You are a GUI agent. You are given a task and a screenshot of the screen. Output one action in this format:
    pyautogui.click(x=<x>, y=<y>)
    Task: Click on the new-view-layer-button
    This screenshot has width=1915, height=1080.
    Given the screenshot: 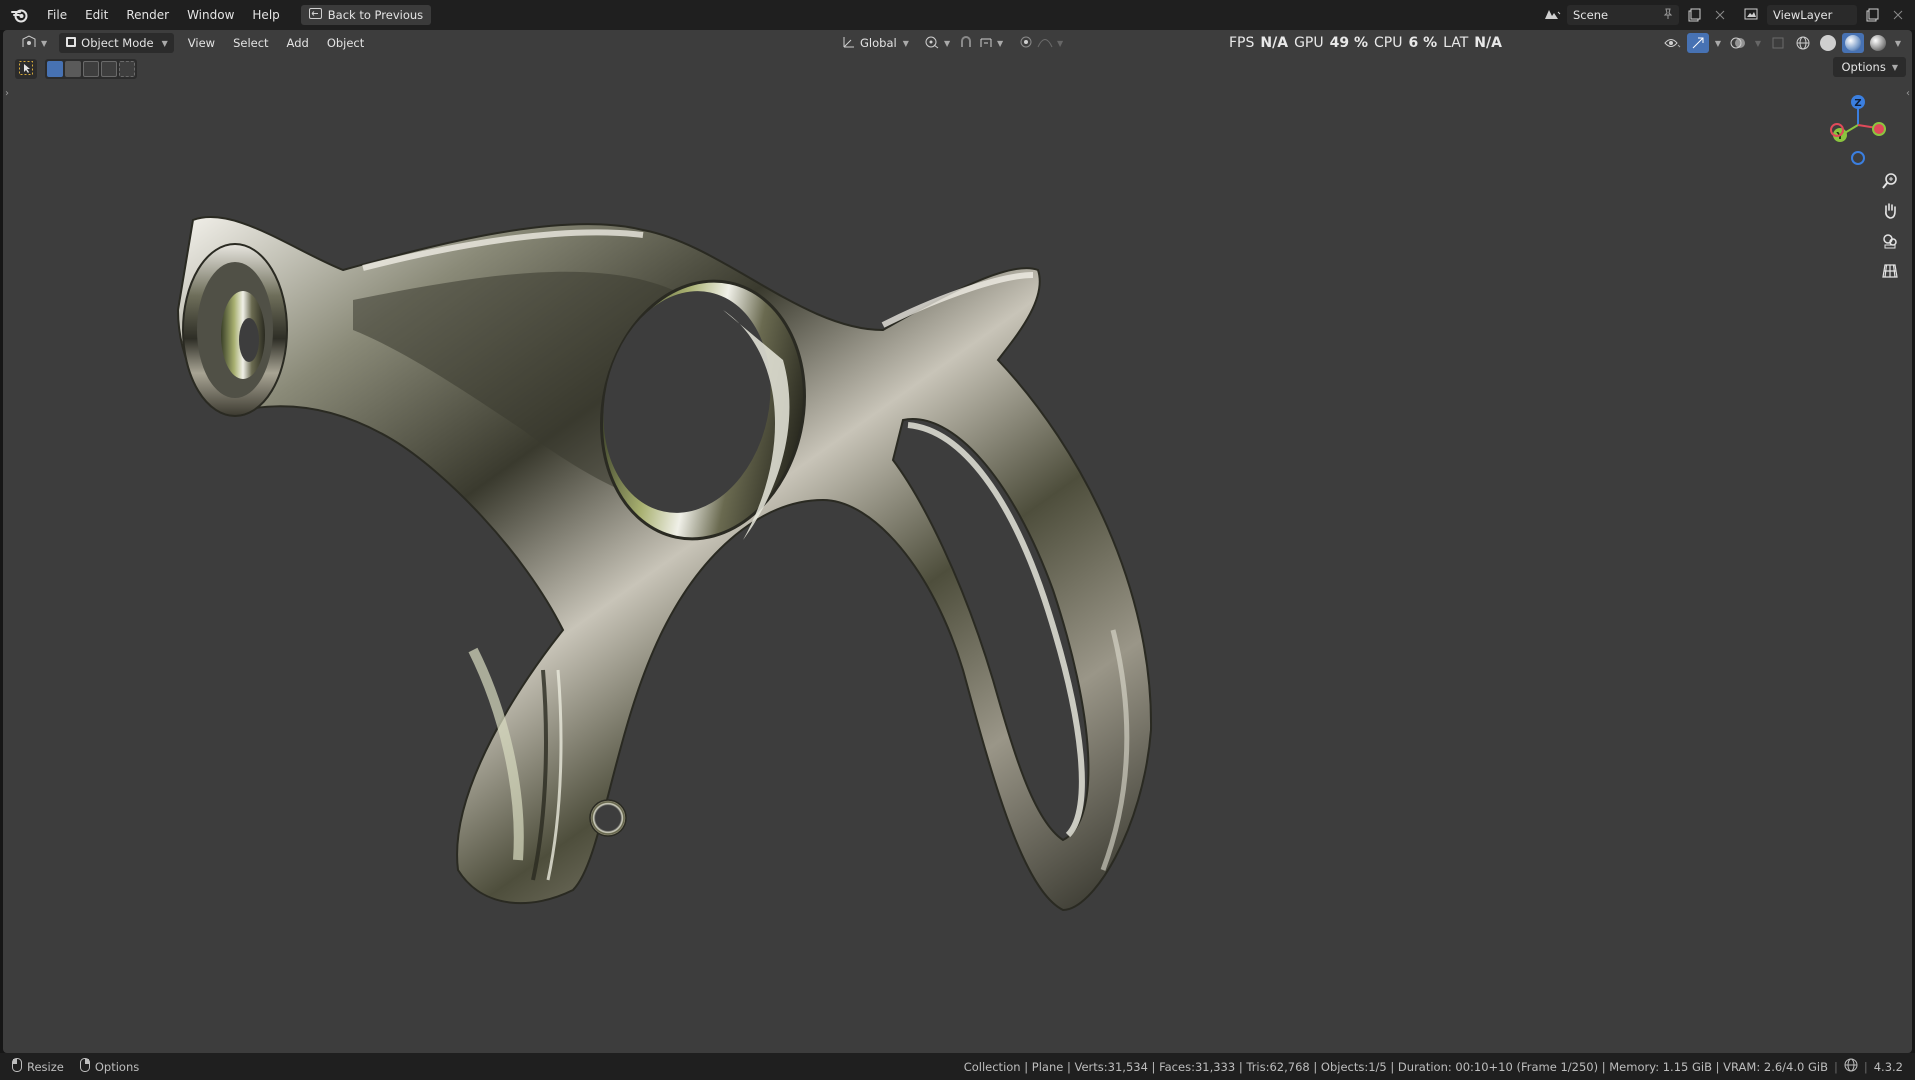 What is the action you would take?
    pyautogui.click(x=1872, y=15)
    